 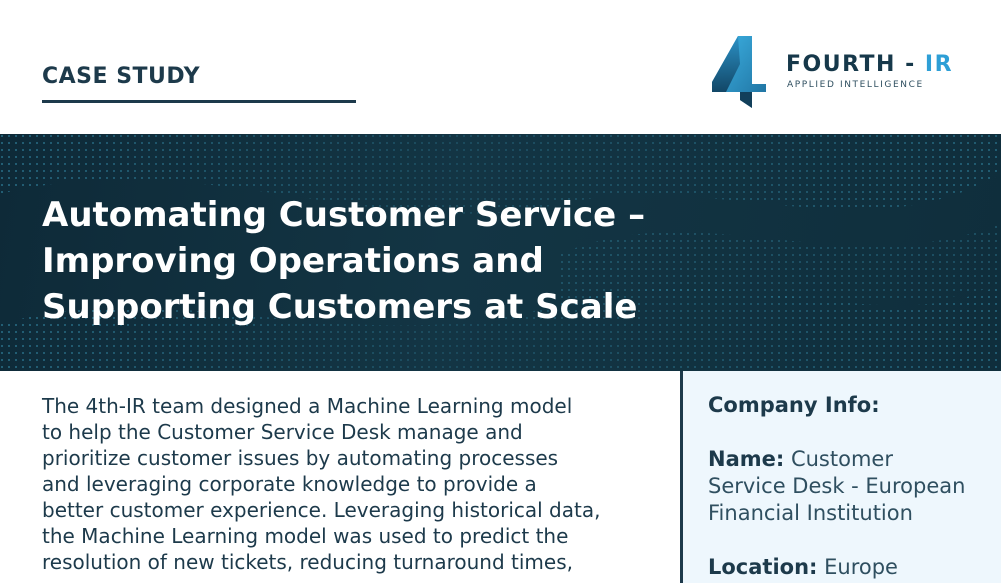 What do you see at coordinates (810, 513) in the screenshot?
I see `company-name-value-3: Financial Institution` at bounding box center [810, 513].